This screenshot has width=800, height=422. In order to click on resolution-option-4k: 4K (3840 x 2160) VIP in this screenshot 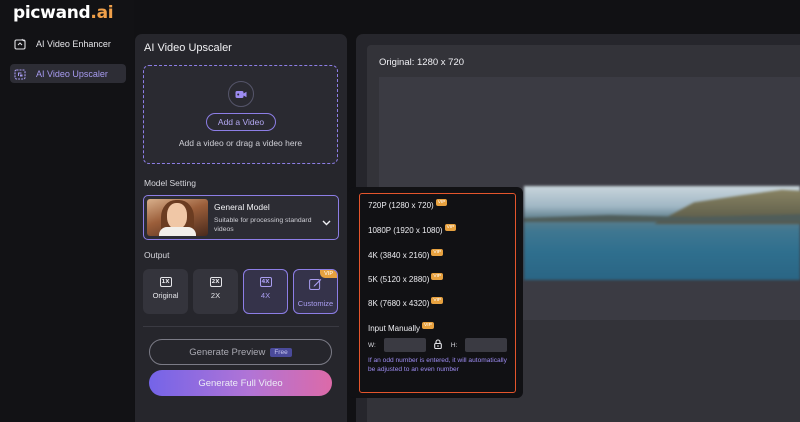, I will do `click(406, 254)`.